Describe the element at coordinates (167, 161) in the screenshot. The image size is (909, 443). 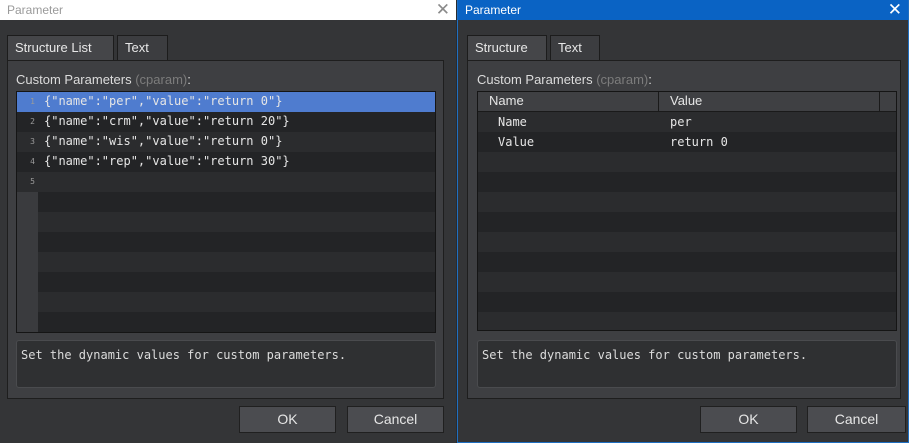
I see `line-text: {"name":"rep","value":"return 30"}` at that location.